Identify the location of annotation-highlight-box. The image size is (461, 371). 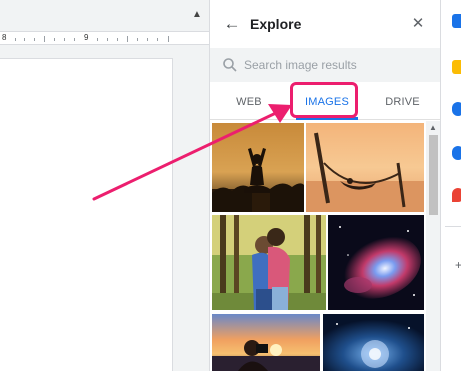
(324, 100).